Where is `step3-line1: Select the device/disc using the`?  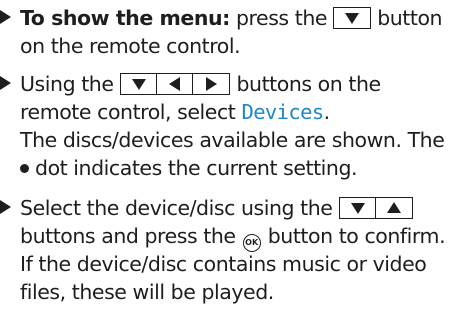
step3-line1: Select the device/disc using the is located at coordinates (216, 208).